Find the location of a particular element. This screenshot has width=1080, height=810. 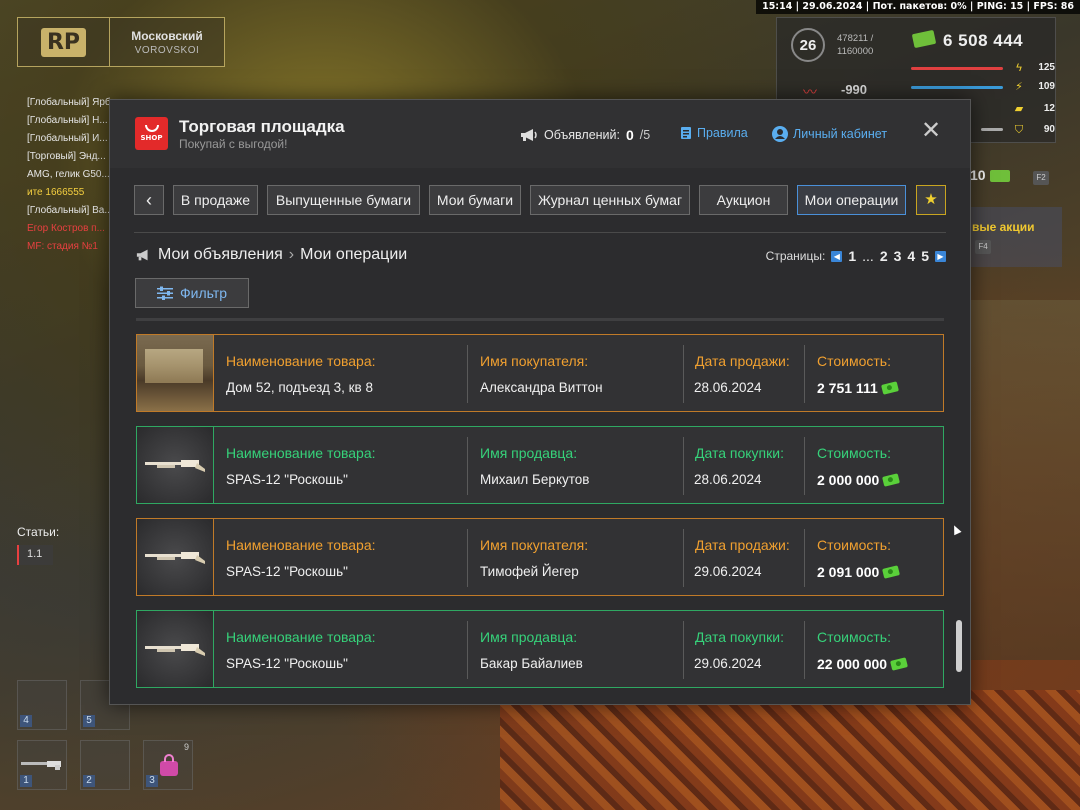

ads-max: /5 is located at coordinates (645, 135).